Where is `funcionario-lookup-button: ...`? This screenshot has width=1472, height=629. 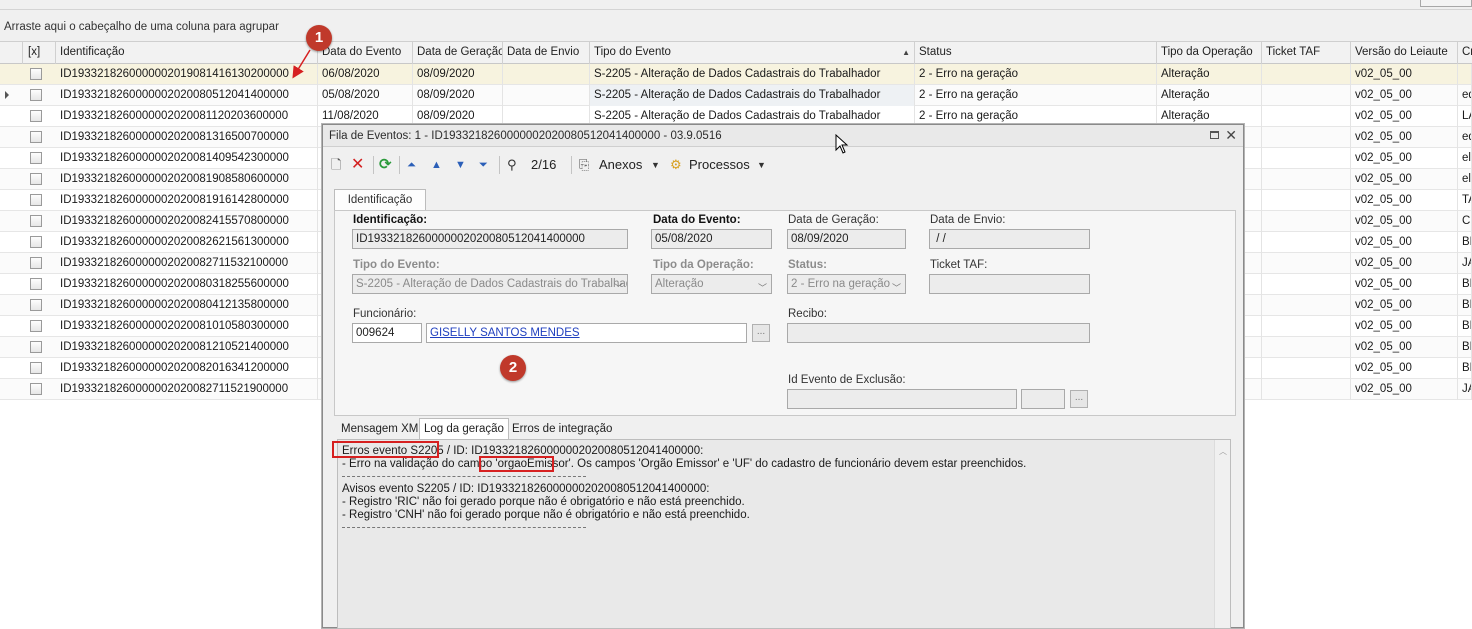
funcionario-lookup-button: ... is located at coordinates (761, 333).